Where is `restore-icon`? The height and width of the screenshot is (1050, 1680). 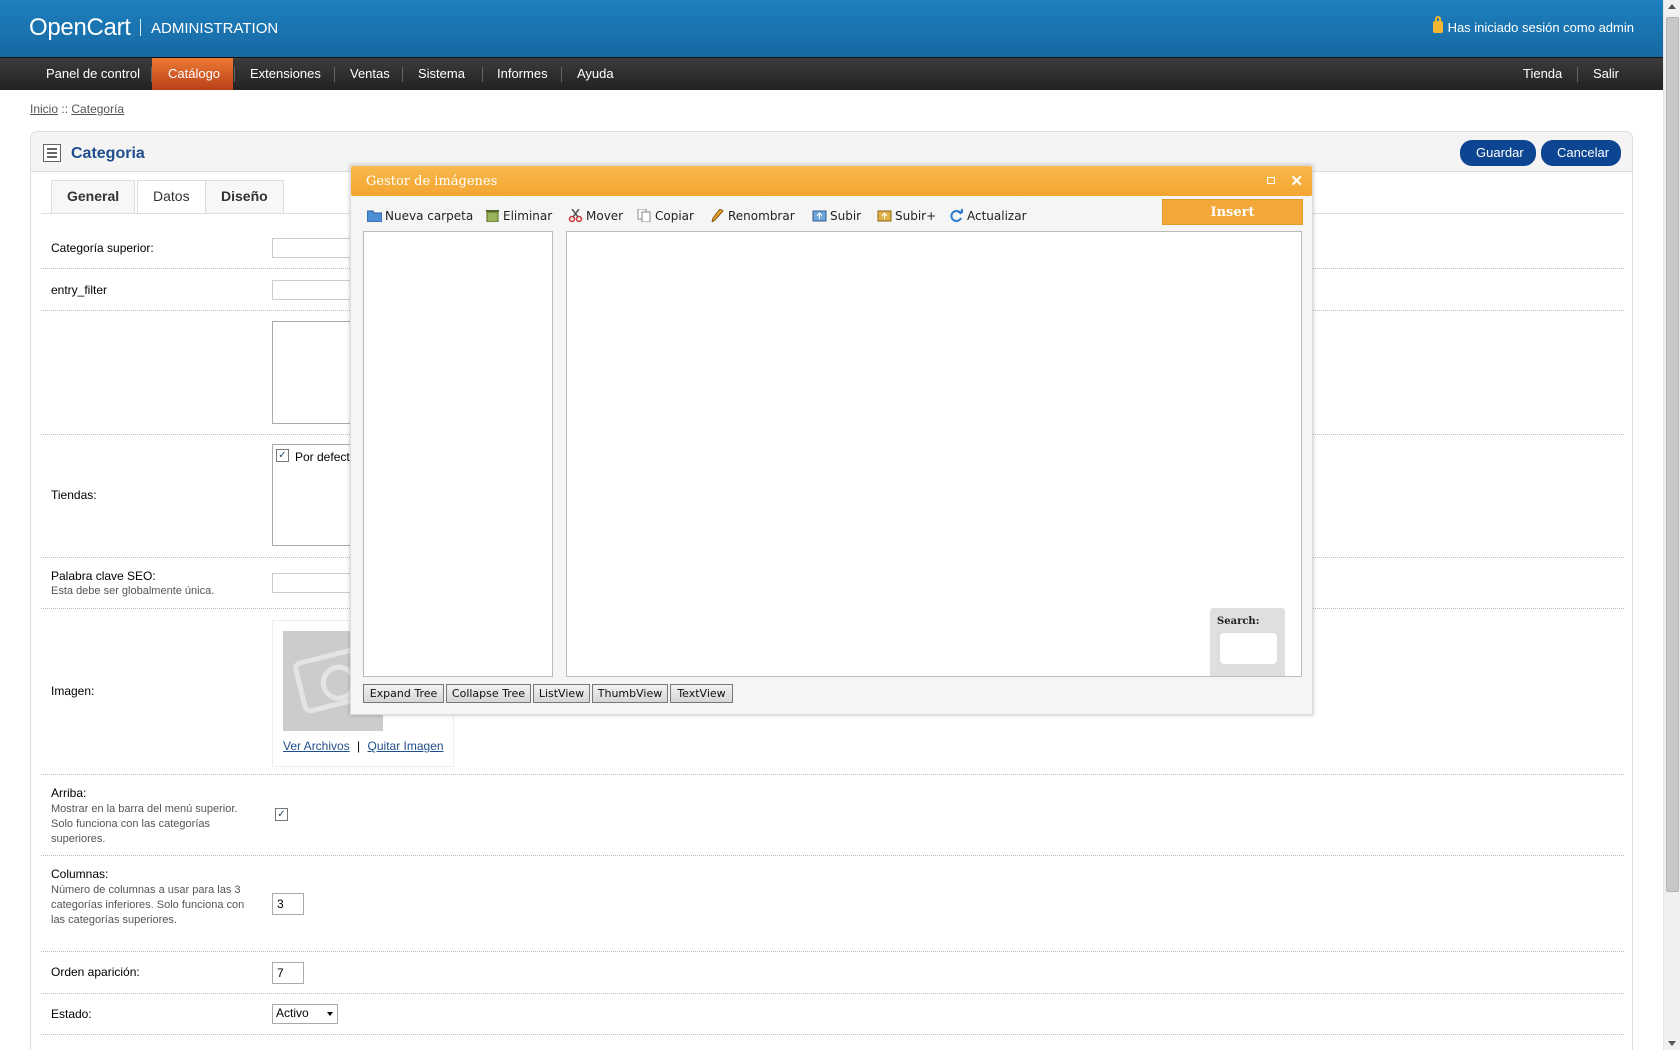 restore-icon is located at coordinates (1271, 180).